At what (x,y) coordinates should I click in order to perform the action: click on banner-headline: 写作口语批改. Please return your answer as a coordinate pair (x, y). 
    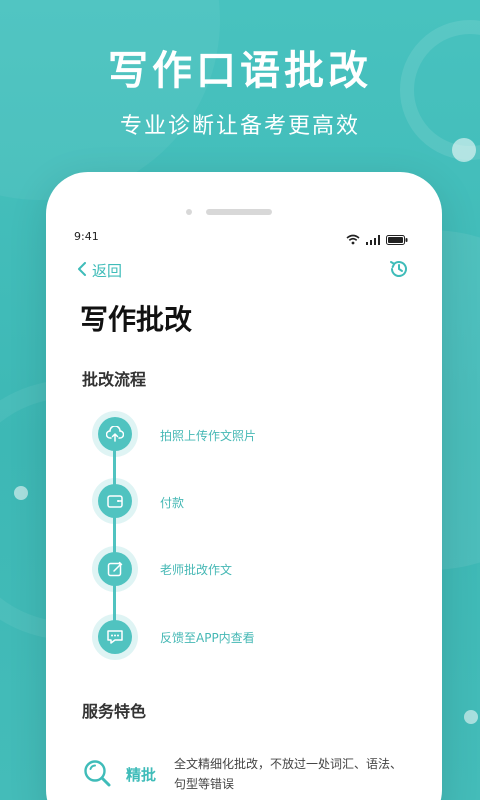
    Looking at the image, I should click on (240, 71).